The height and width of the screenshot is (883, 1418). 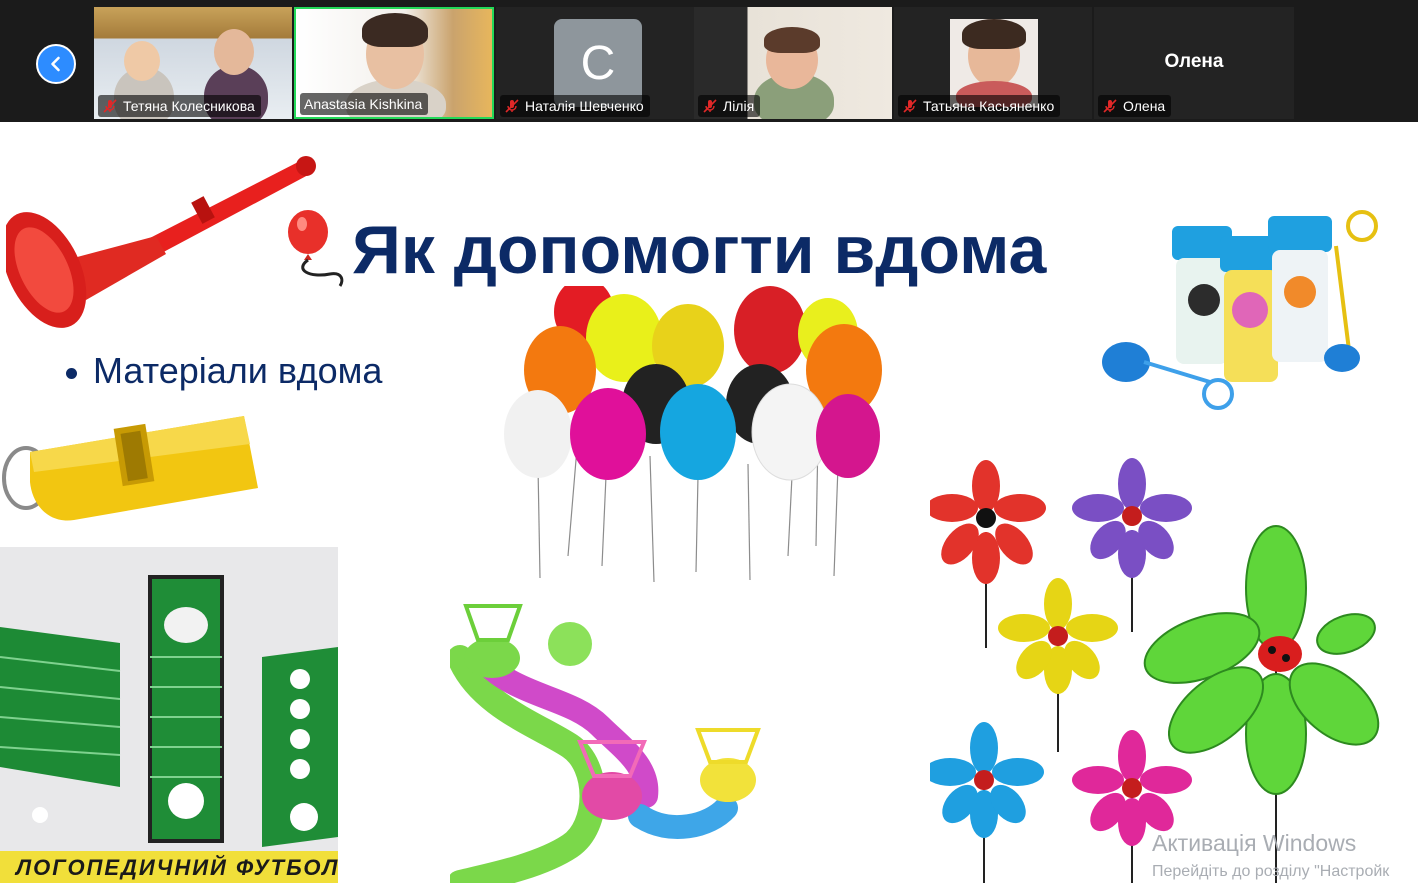 What do you see at coordinates (130, 468) in the screenshot?
I see `whistle-image` at bounding box center [130, 468].